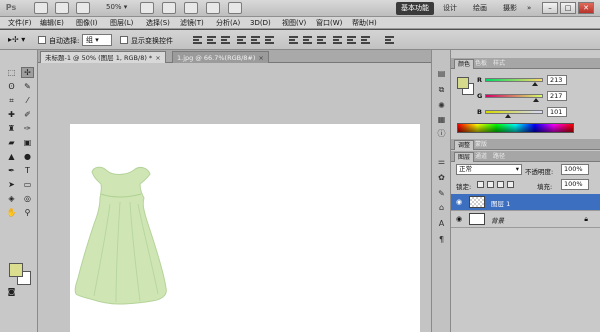 The height and width of the screenshot is (332, 600). I want to click on 3d-orbit-tool-icon: ◎, so click(27, 198).